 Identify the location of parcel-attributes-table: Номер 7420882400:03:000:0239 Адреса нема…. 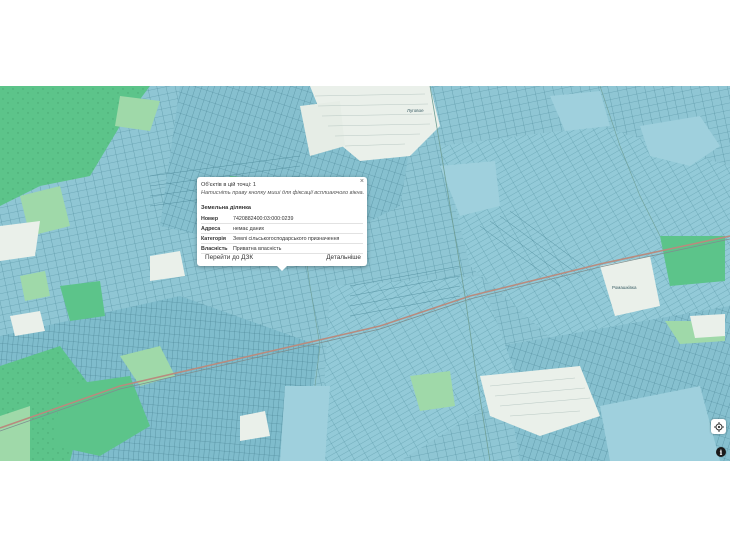
(282, 234).